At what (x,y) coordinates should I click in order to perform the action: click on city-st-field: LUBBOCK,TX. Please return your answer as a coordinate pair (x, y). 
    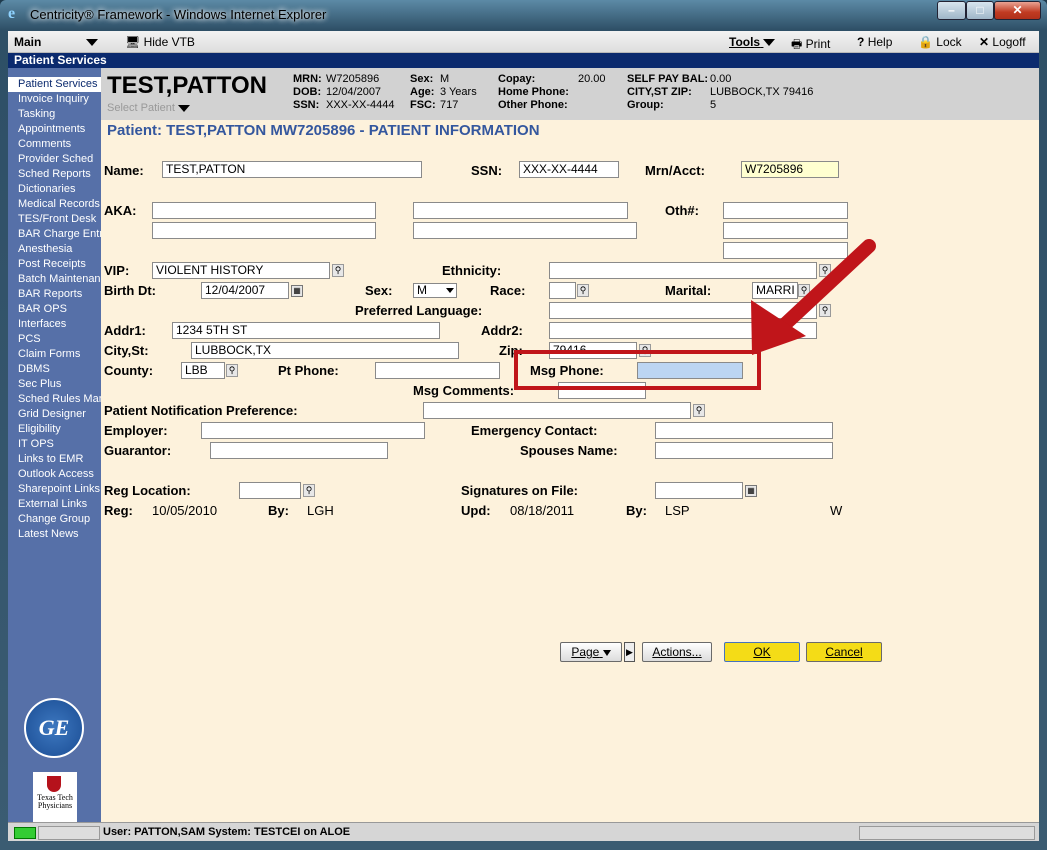
    Looking at the image, I should click on (325, 350).